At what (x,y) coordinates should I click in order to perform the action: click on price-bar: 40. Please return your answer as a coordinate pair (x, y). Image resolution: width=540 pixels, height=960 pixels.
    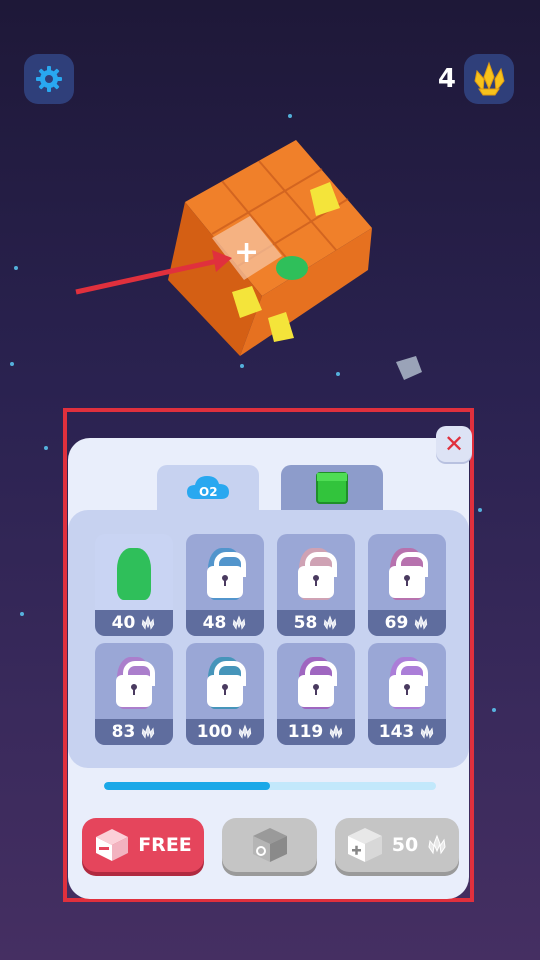
    Looking at the image, I should click on (134, 623).